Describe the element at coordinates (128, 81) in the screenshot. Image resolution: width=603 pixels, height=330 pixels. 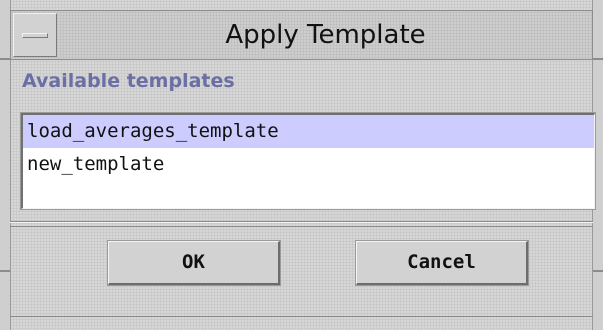
I see `available-templates-label: Available templates` at that location.